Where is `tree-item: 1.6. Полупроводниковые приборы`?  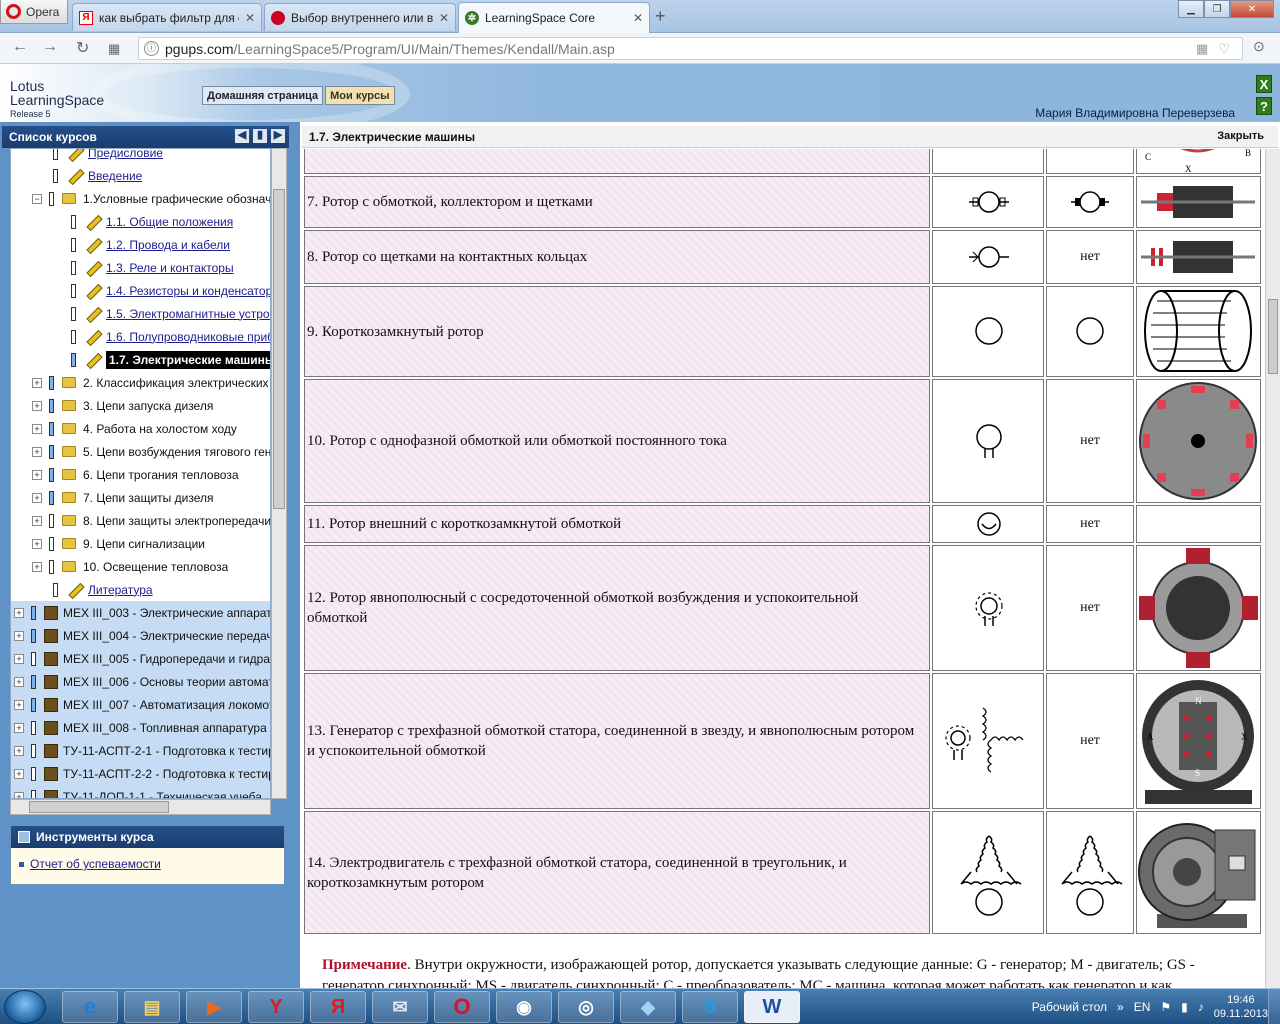 tree-item: 1.6. Полупроводниковые приборы is located at coordinates (140, 336).